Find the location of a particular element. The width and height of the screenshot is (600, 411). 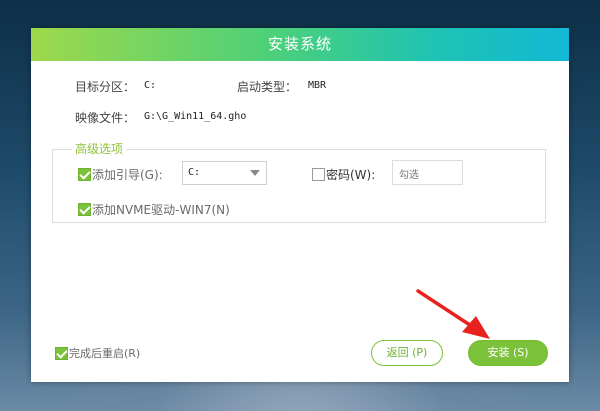

image-file-value: G:\G_Win11_64.gho is located at coordinates (195, 116).